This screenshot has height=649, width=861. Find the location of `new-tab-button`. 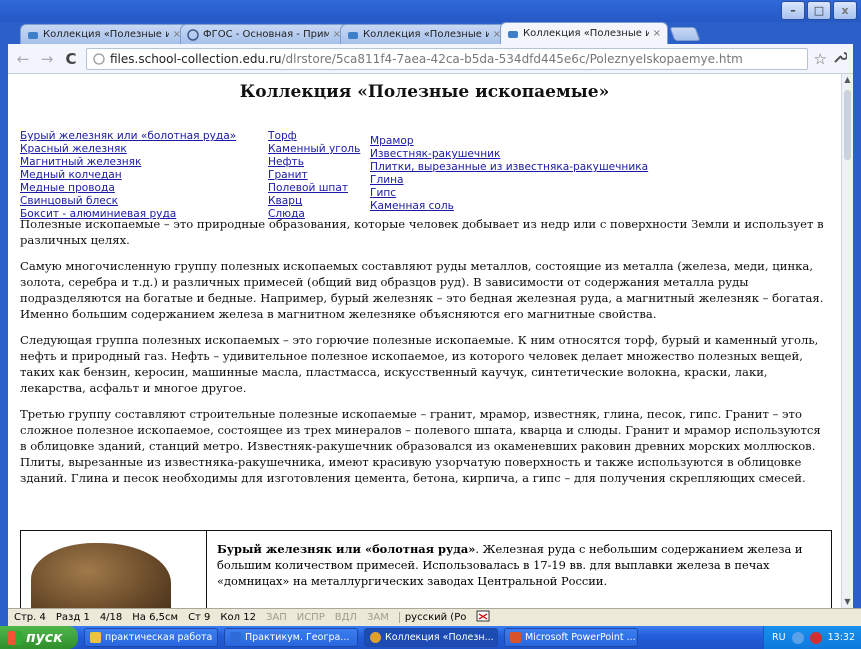

new-tab-button is located at coordinates (685, 34).